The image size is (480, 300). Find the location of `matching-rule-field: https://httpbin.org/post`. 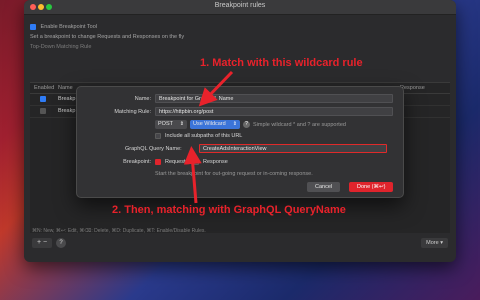

matching-rule-field: https://httpbin.org/post is located at coordinates (274, 111).